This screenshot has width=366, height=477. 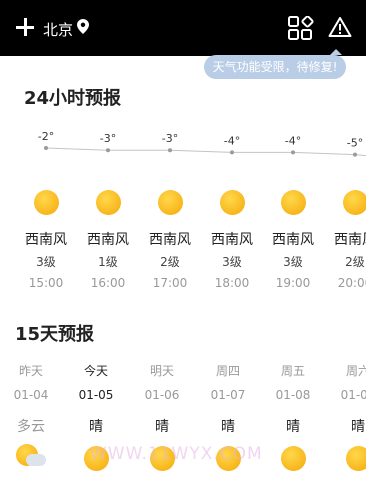 What do you see at coordinates (355, 143) in the screenshot?
I see `temperature-label: -5°` at bounding box center [355, 143].